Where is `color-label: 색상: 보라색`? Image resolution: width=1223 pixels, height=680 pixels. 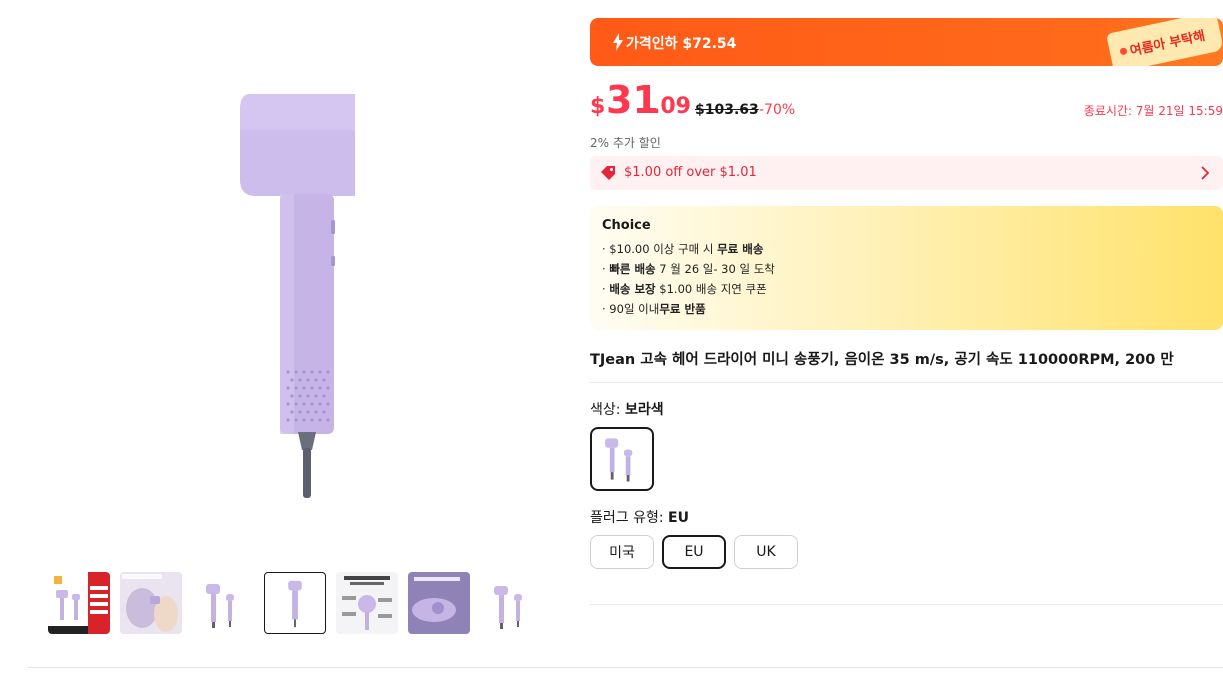
color-label: 색상: 보라색 is located at coordinates (627, 410).